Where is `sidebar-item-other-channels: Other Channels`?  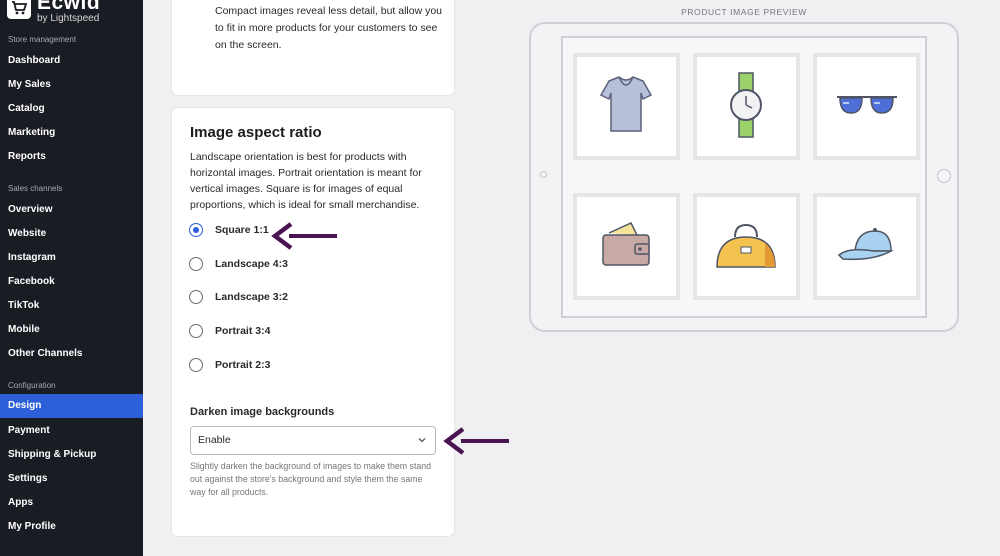
sidebar-item-other-channels: Other Channels is located at coordinates (71, 354).